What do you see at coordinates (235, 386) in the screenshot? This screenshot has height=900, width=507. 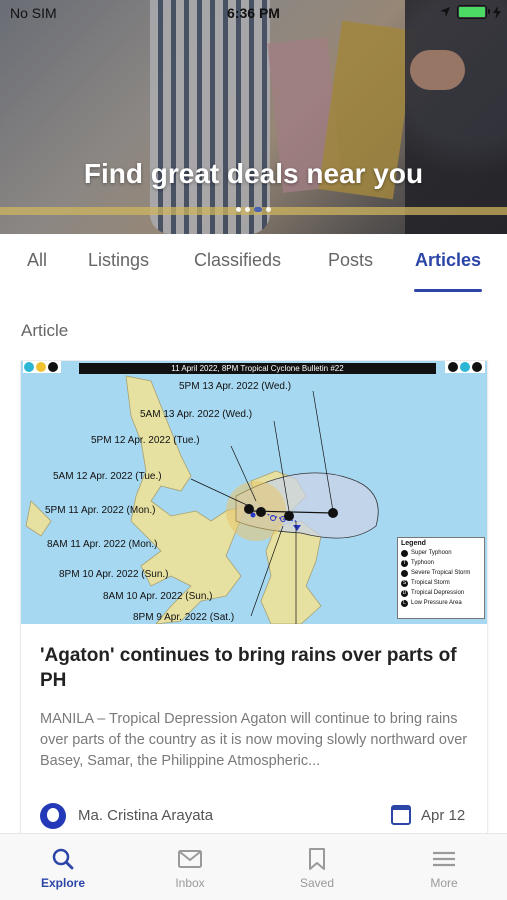 I see `track-label: 5PM 13 Apr. 2022 (Wed.)` at bounding box center [235, 386].